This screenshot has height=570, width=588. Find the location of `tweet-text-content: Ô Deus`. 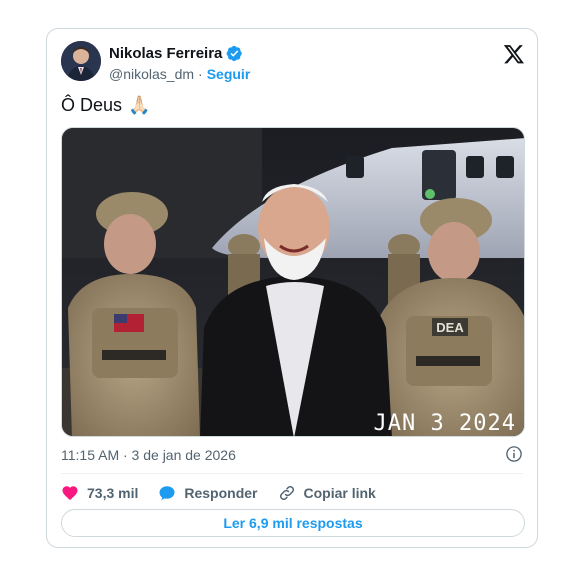

tweet-text-content: Ô Deus is located at coordinates (92, 105).